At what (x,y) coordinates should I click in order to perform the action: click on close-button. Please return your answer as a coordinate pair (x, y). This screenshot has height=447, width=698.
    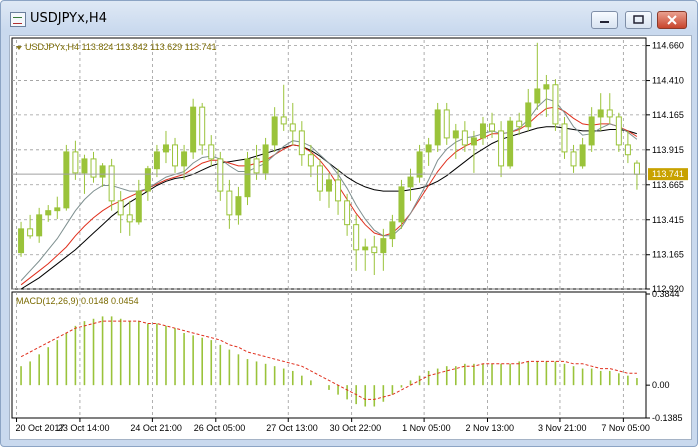
    Looking at the image, I should click on (672, 20).